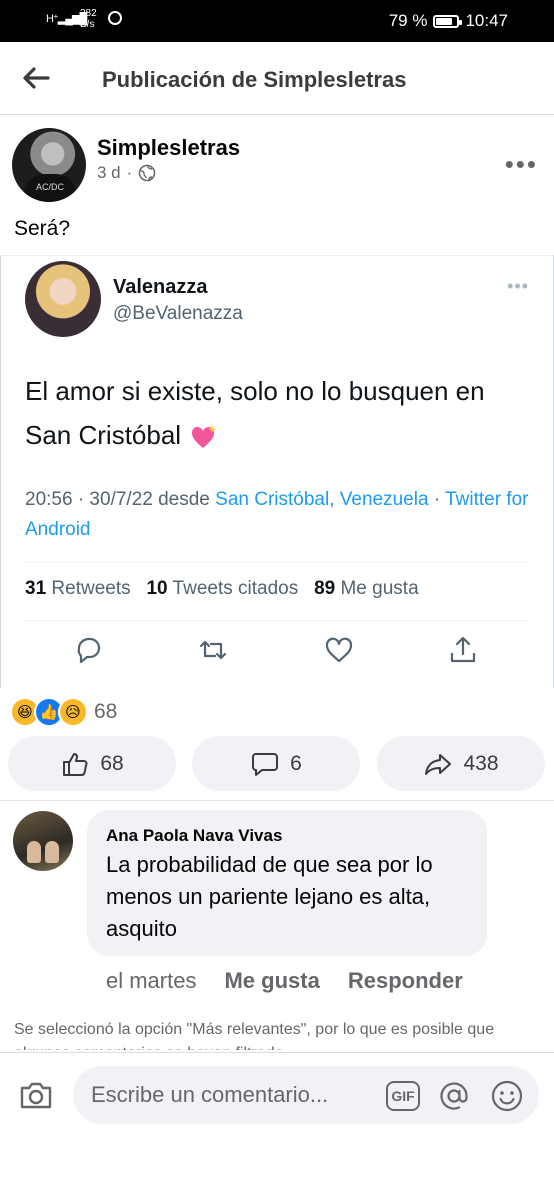 The image size is (554, 1201). I want to click on app-bar: Publicación de Simplesletras, so click(277, 78).